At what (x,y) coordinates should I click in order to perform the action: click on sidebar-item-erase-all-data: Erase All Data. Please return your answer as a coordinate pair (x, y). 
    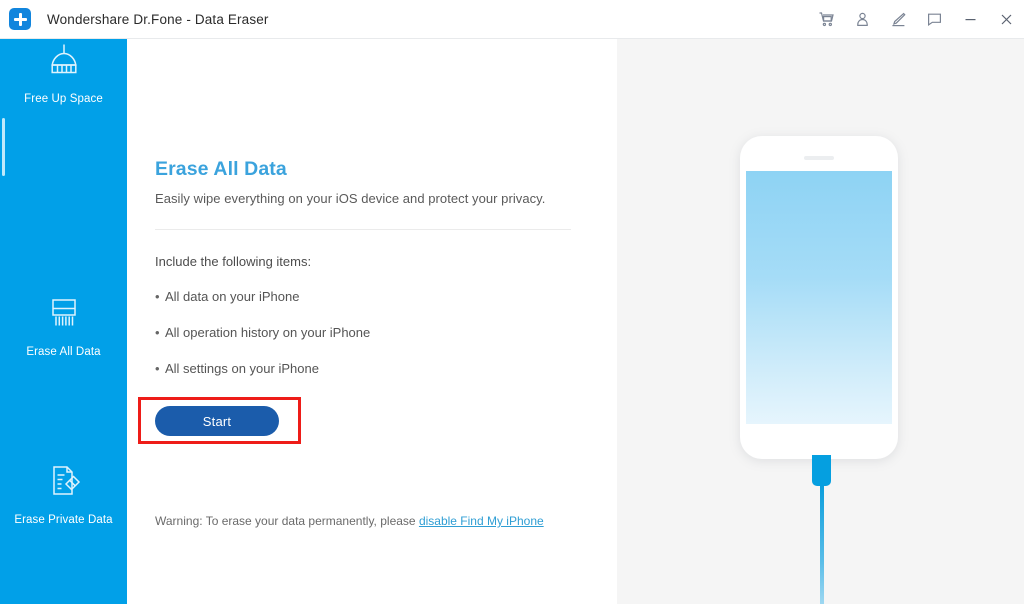
    Looking at the image, I should click on (63, 325).